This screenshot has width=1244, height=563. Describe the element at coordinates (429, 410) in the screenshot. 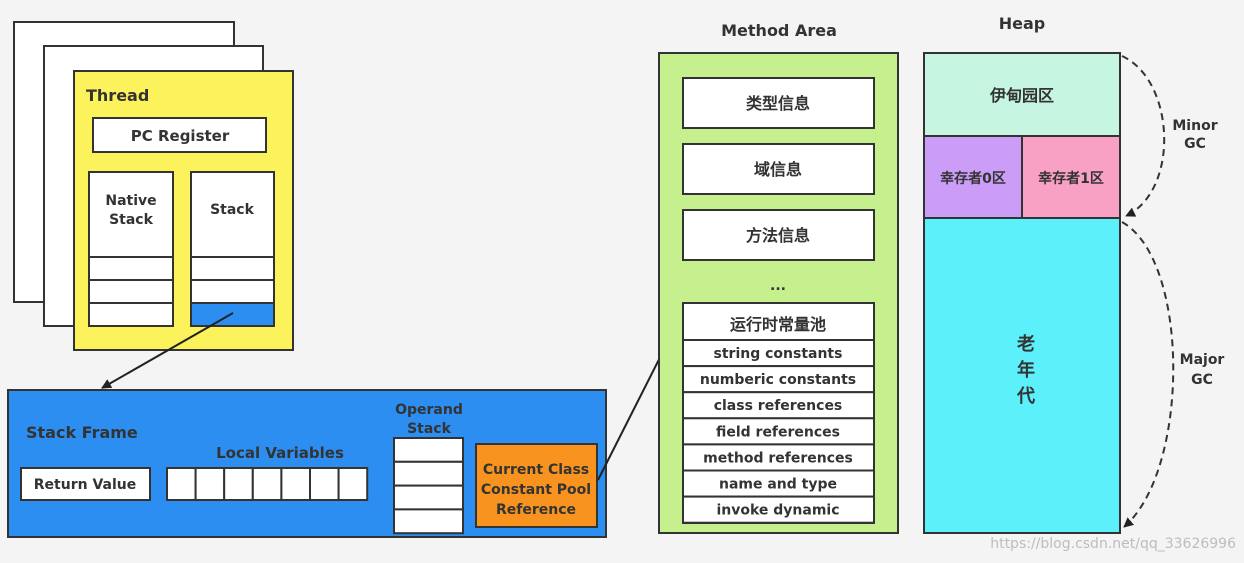

I see `operand-stack-label: Operand` at that location.